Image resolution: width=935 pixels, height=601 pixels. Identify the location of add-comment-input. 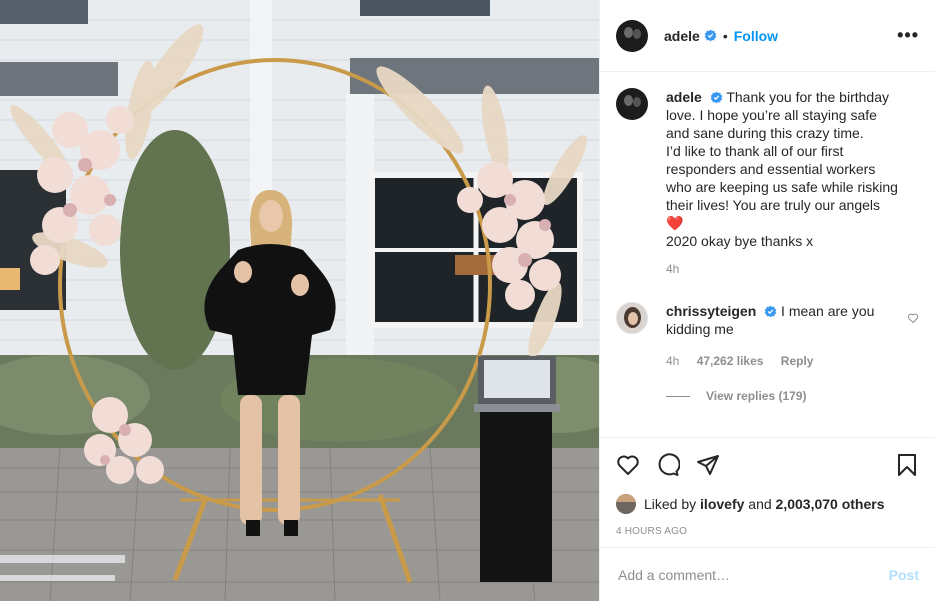
(752, 574).